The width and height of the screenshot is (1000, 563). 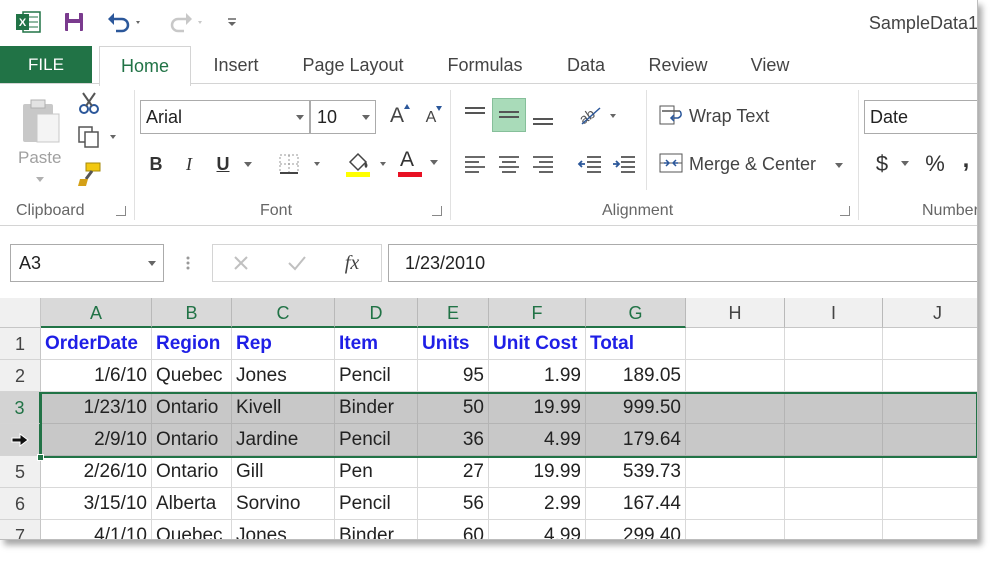 What do you see at coordinates (96, 344) in the screenshot?
I see `cell-a1: OrderDate` at bounding box center [96, 344].